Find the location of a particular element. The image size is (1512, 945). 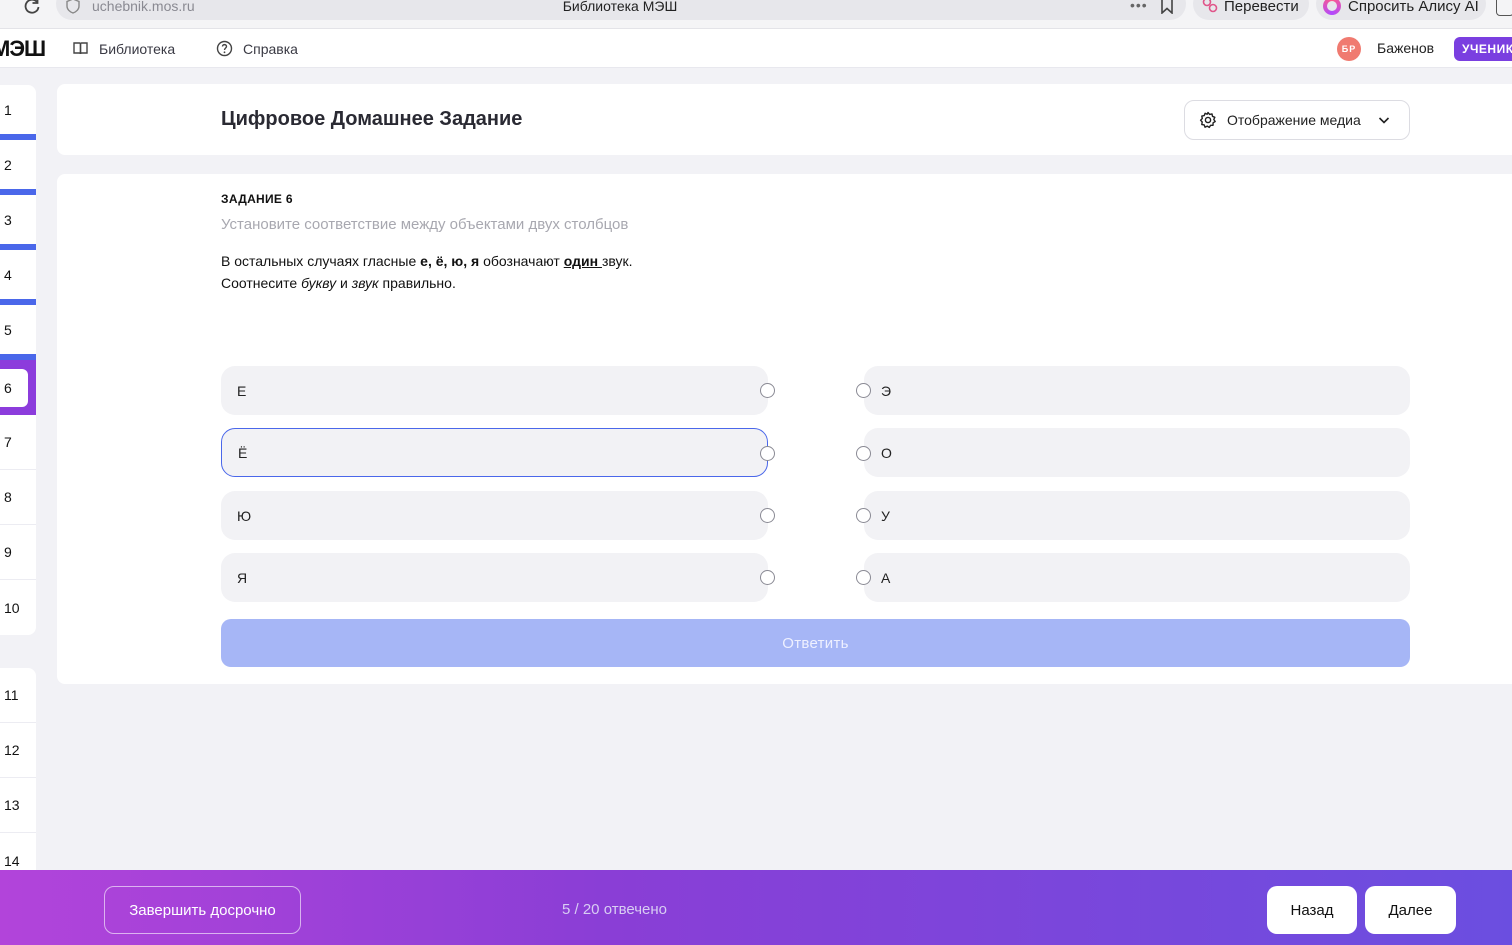

translate-icon is located at coordinates (1210, 6).